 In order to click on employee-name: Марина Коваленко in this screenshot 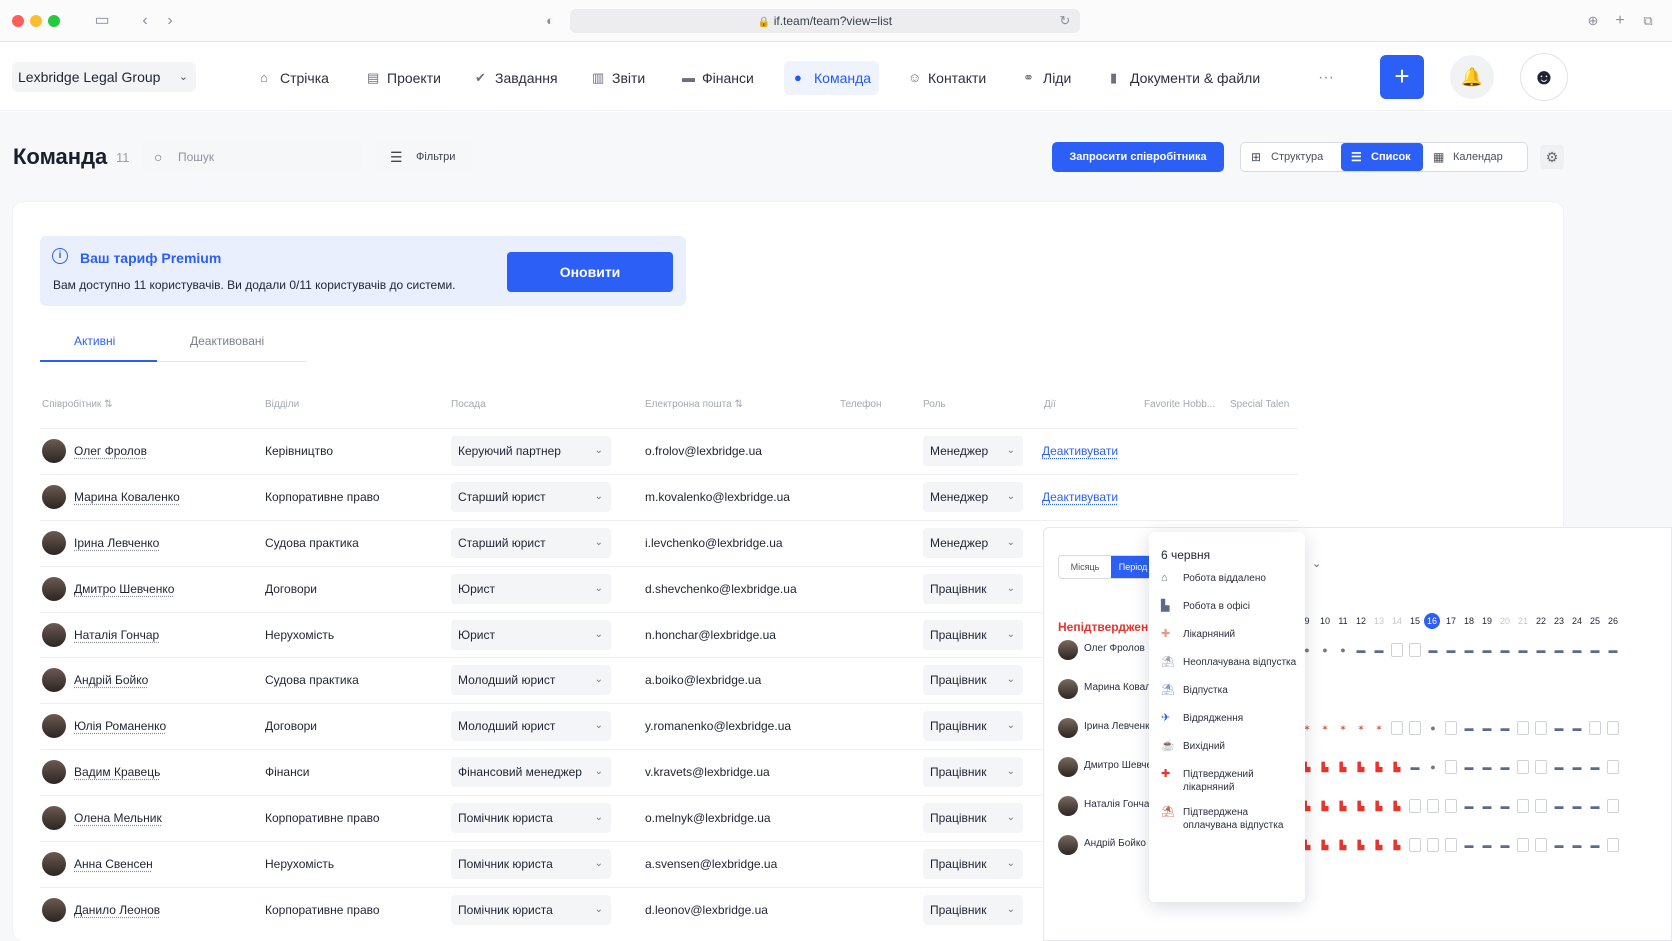, I will do `click(127, 497)`.